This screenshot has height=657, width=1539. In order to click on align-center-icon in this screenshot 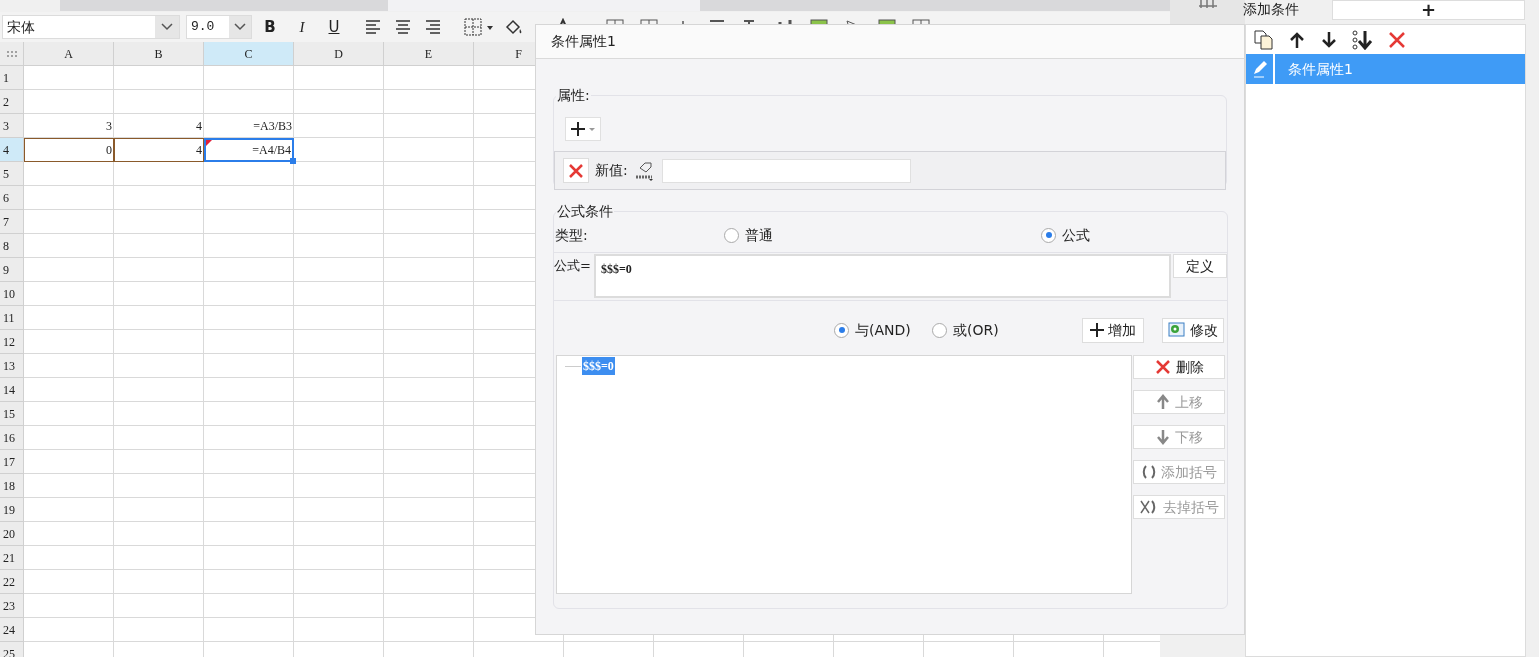, I will do `click(403, 27)`.